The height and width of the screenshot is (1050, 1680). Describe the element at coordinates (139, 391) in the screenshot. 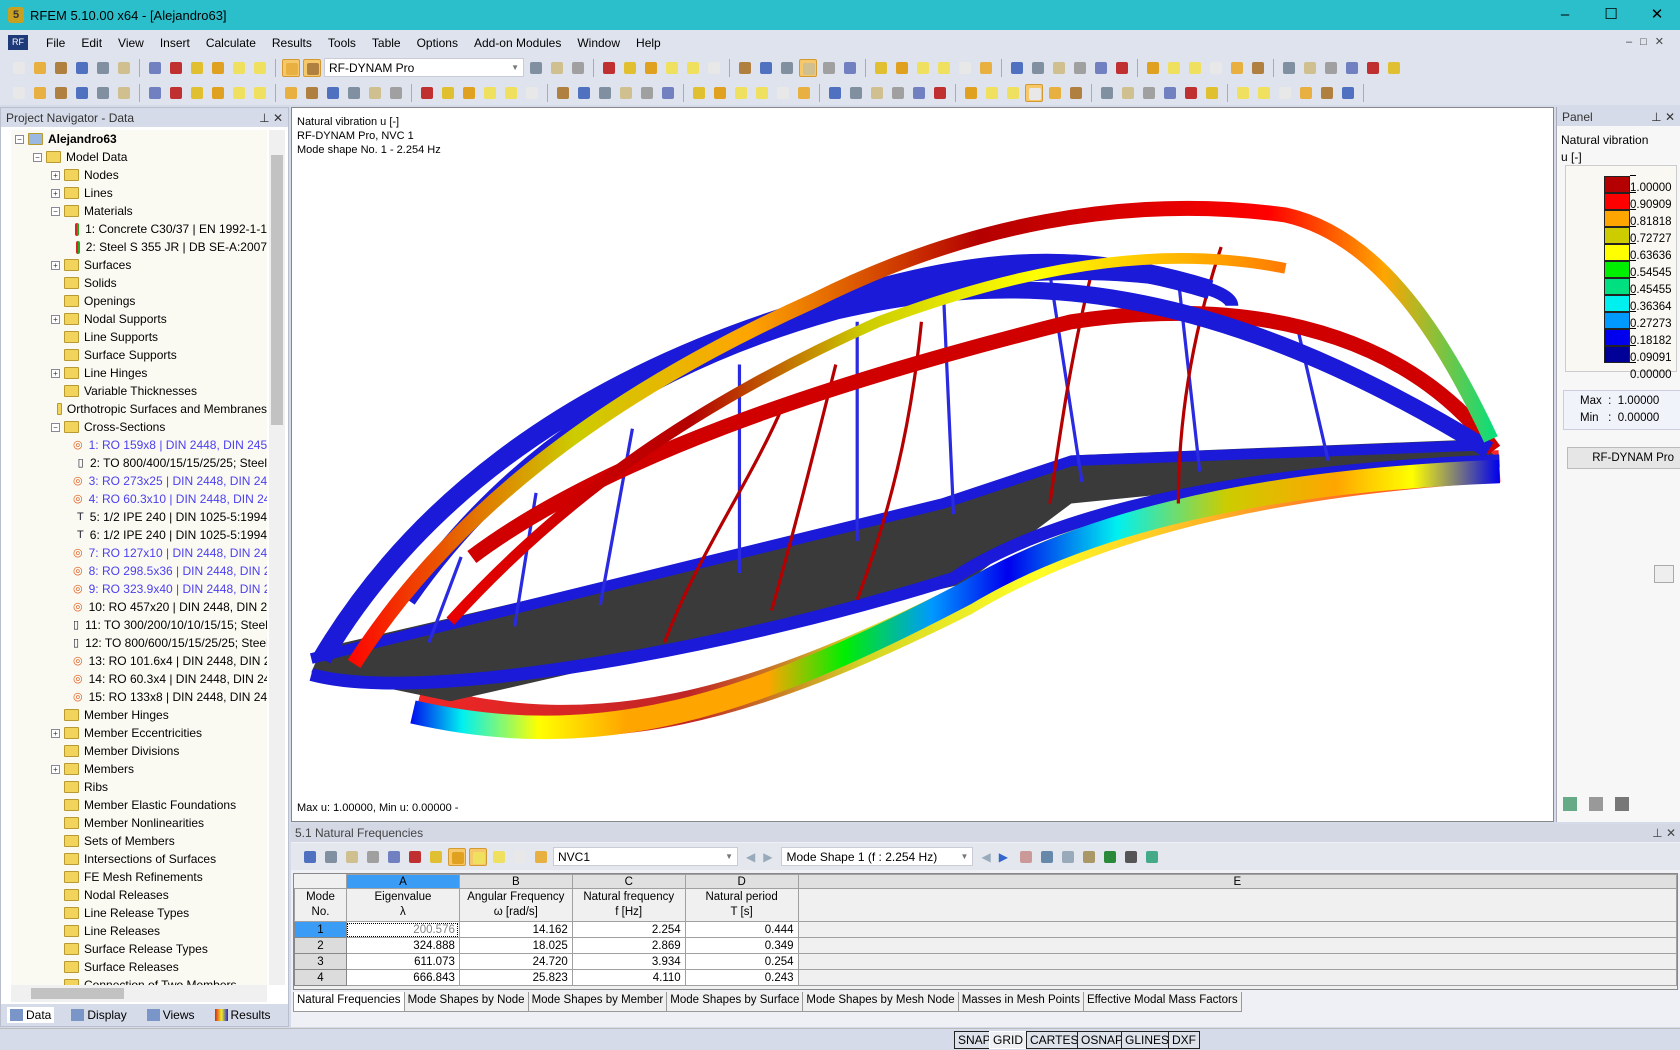

I see `tree-item: Variable Thicknesses` at that location.